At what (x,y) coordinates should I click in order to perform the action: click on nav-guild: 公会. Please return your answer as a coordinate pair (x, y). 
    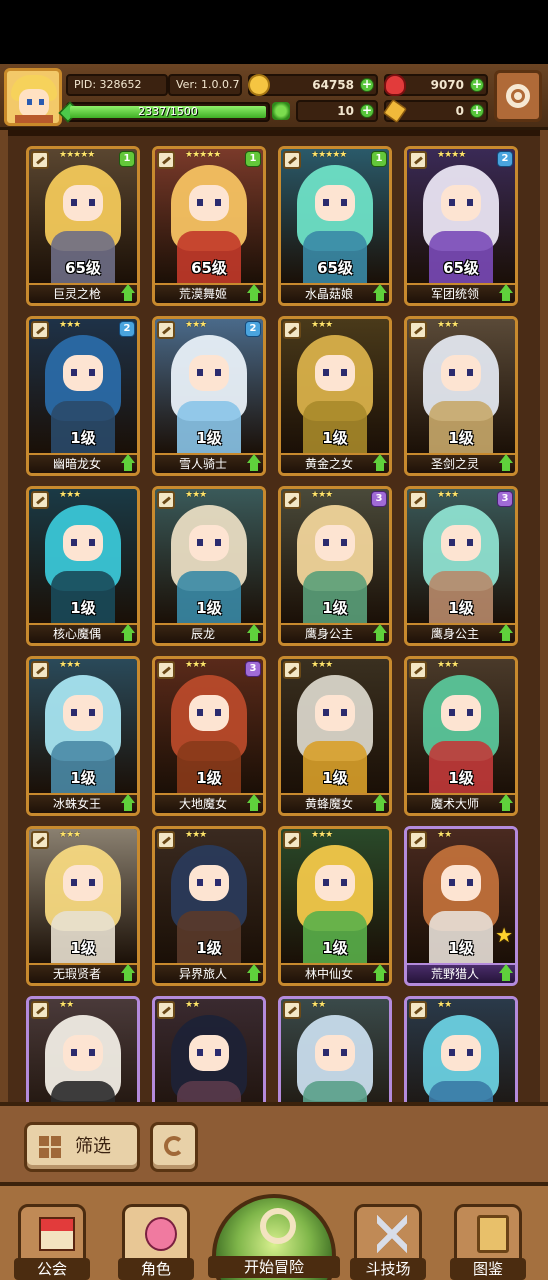
    Looking at the image, I should click on (52, 1242).